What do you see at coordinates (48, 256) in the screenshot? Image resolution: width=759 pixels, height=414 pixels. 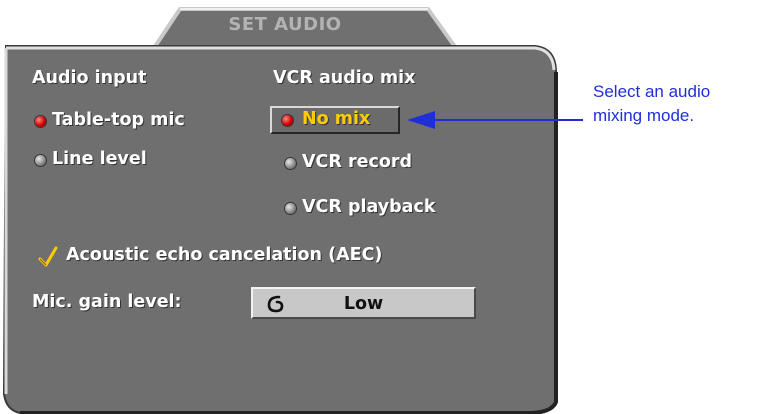 I see `checkmark-icon` at bounding box center [48, 256].